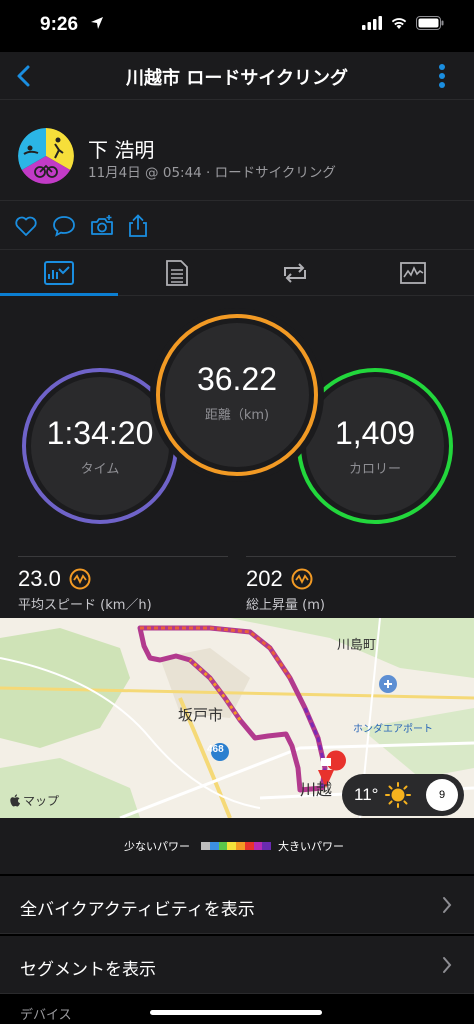 This screenshot has height=1024, width=474. What do you see at coordinates (46, 1015) in the screenshot?
I see `devices-section-label: デバイス` at bounding box center [46, 1015].